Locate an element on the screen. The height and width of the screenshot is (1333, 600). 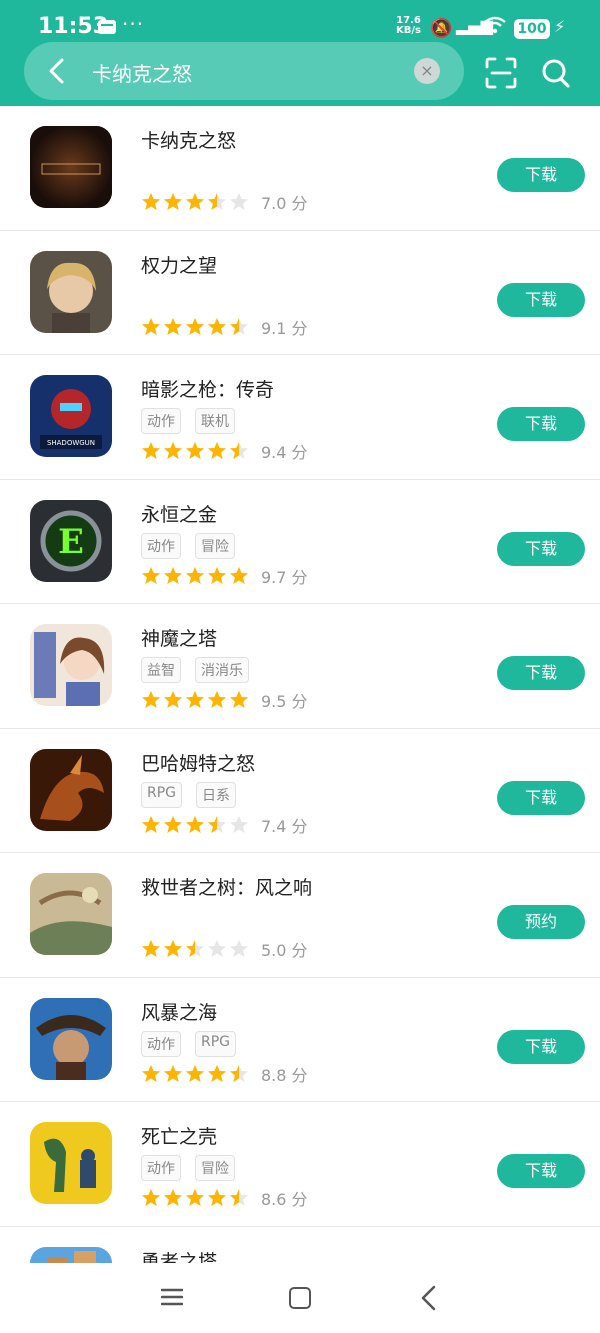
svg-text: E is located at coordinates (71, 542).